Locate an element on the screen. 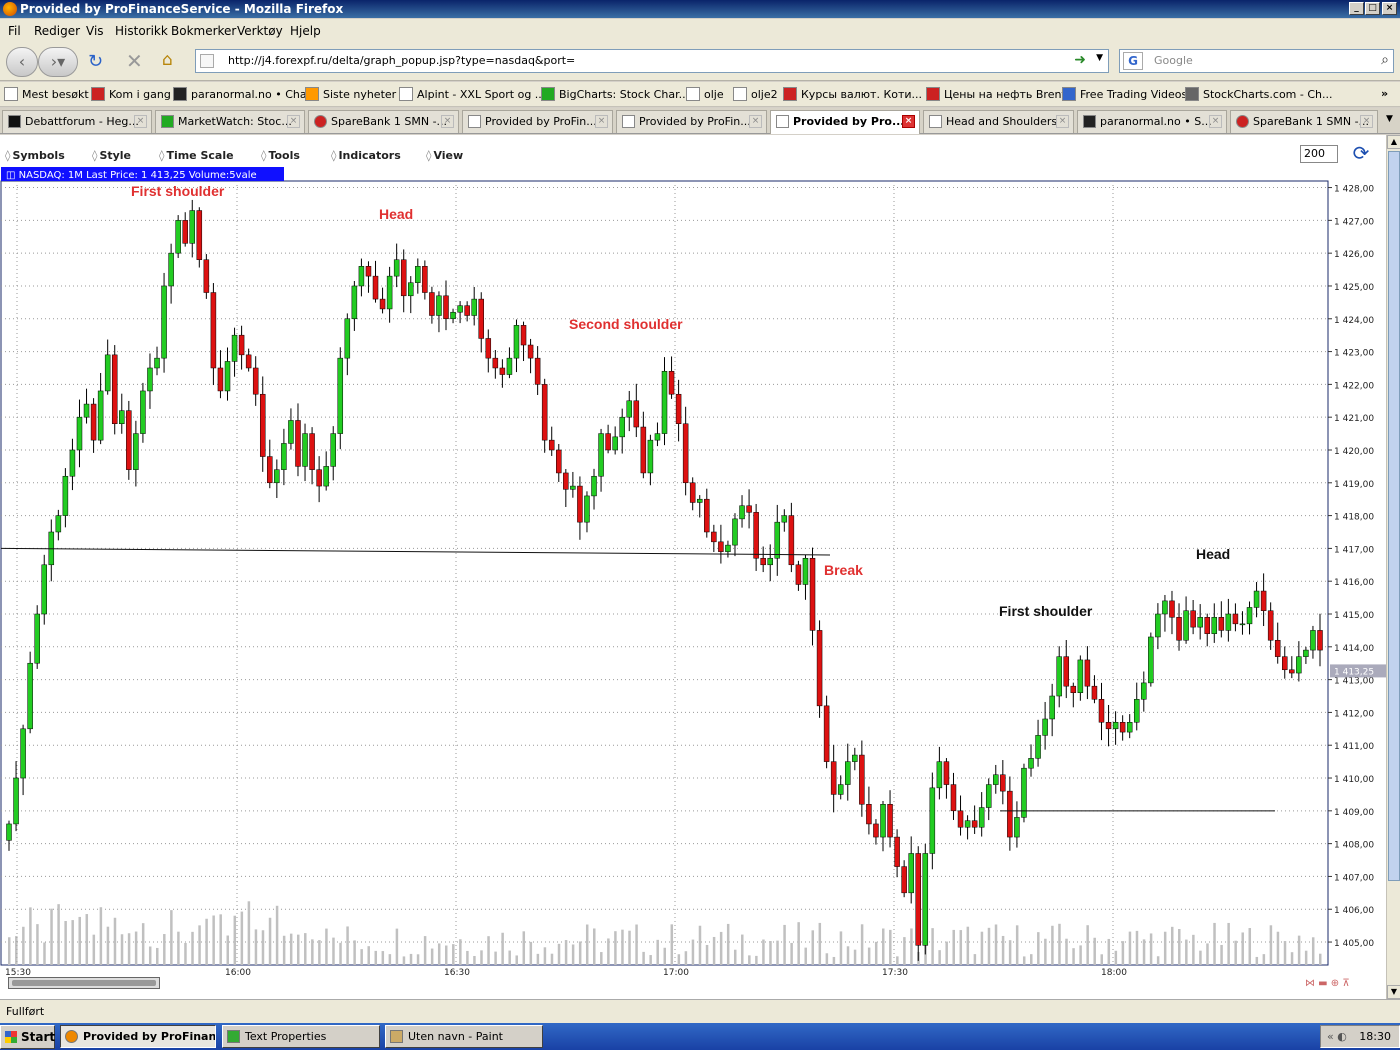 Image resolution: width=1400 pixels, height=1050 pixels. chart-scrollbar-thumb is located at coordinates (84, 983).